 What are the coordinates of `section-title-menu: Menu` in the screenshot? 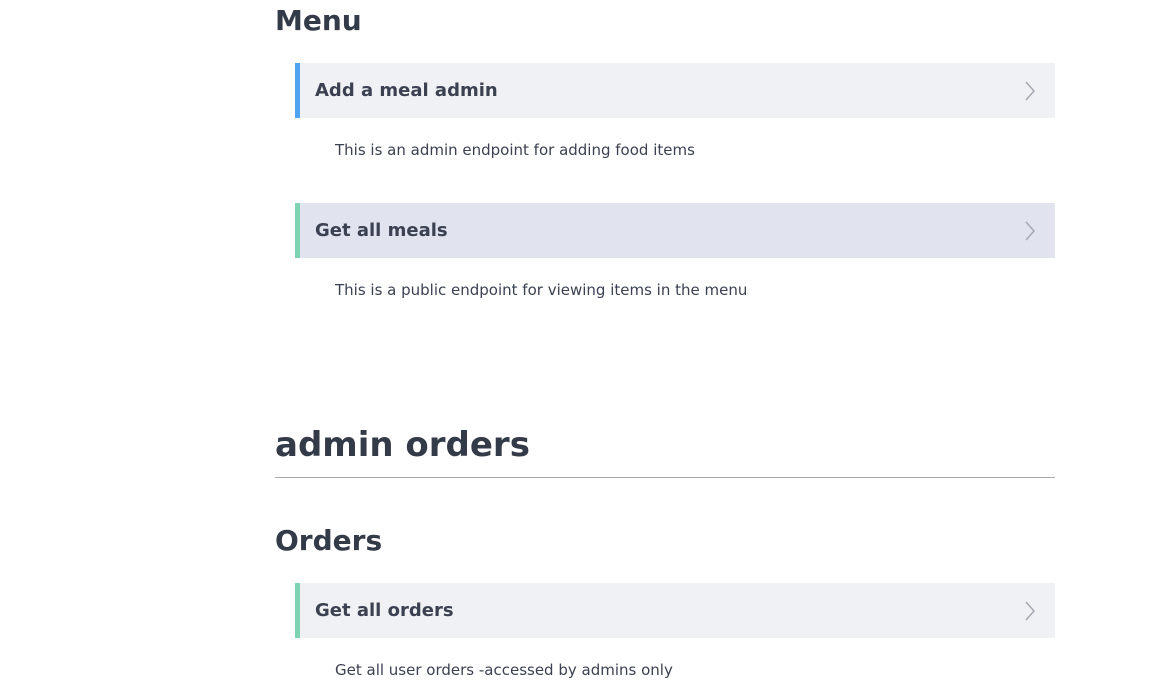 It's located at (318, 20).